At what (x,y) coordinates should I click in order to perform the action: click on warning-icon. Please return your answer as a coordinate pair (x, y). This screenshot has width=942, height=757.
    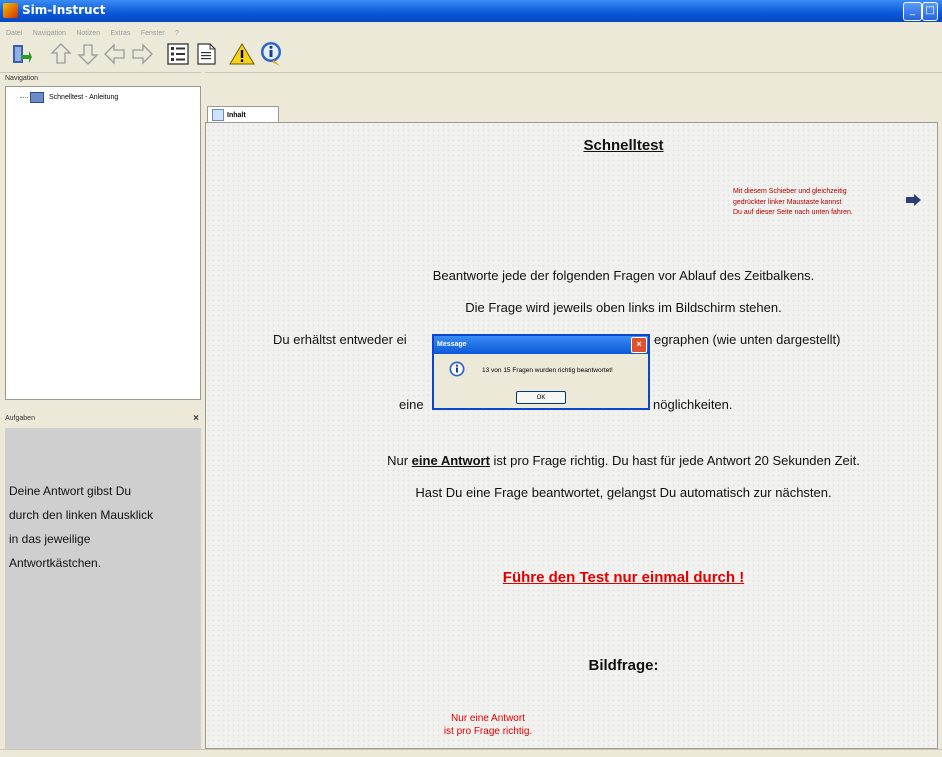
    Looking at the image, I should click on (242, 54).